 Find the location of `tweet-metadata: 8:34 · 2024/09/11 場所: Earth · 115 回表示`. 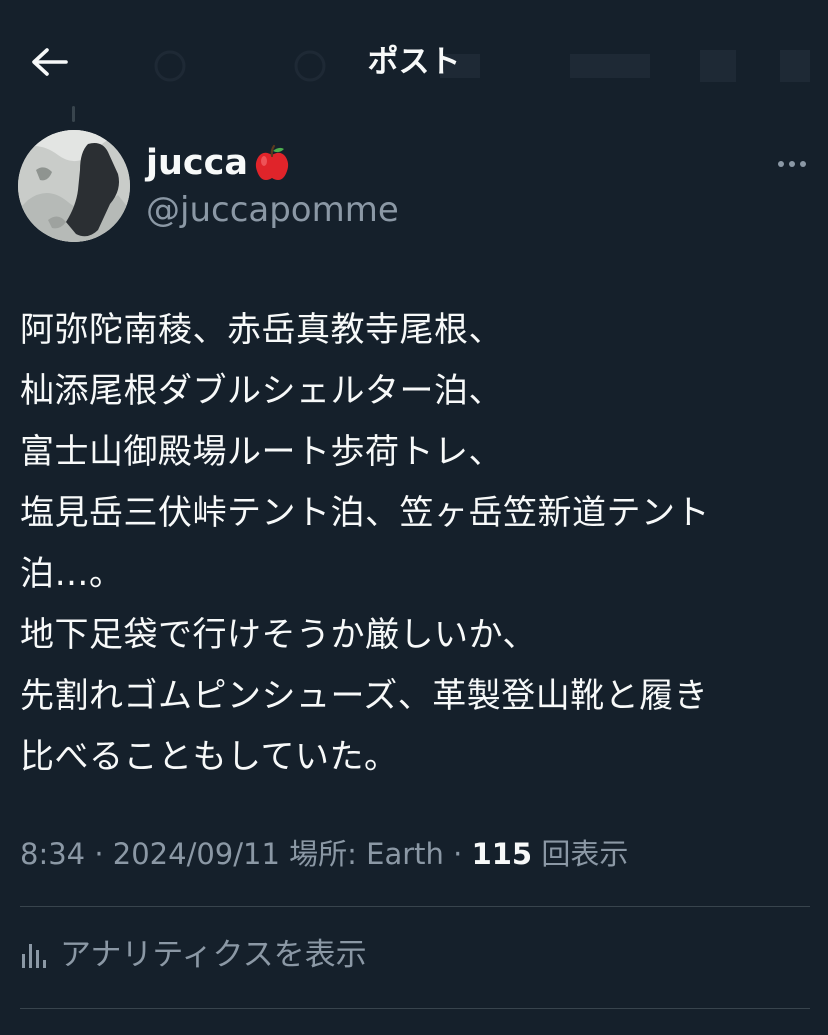

tweet-metadata: 8:34 · 2024/09/11 場所: Earth · 115 回表示 is located at coordinates (324, 854).